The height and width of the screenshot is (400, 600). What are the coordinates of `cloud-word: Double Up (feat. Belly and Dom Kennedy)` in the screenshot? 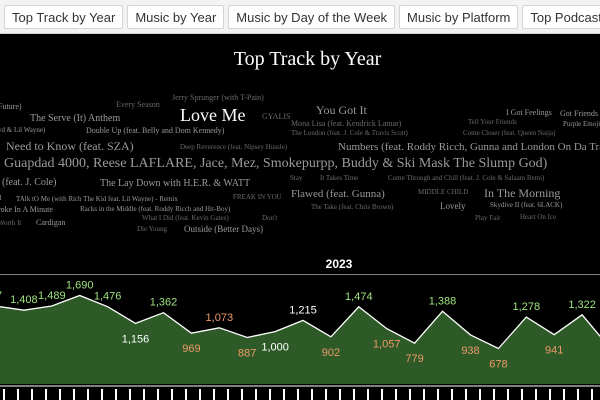 It's located at (155, 131).